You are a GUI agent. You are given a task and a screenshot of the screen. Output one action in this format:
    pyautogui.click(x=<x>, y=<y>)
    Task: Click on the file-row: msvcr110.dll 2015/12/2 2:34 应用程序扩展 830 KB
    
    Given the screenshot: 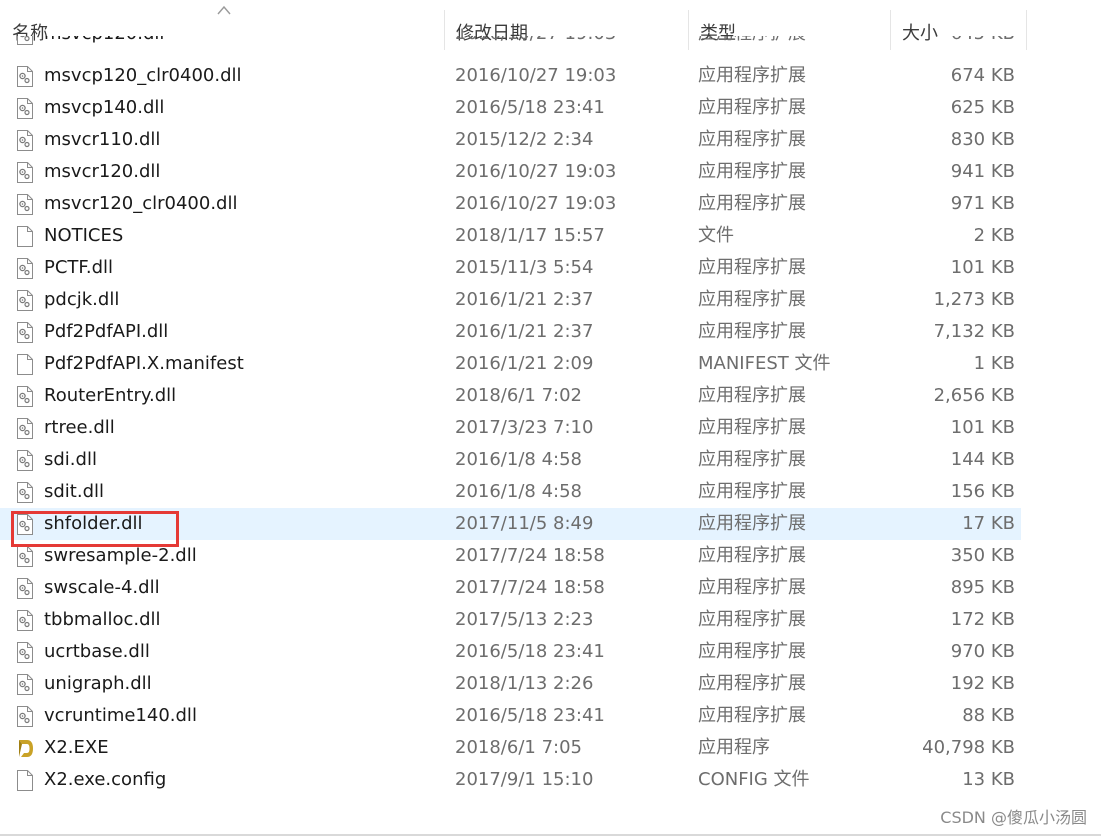 What is the action you would take?
    pyautogui.click(x=510, y=140)
    